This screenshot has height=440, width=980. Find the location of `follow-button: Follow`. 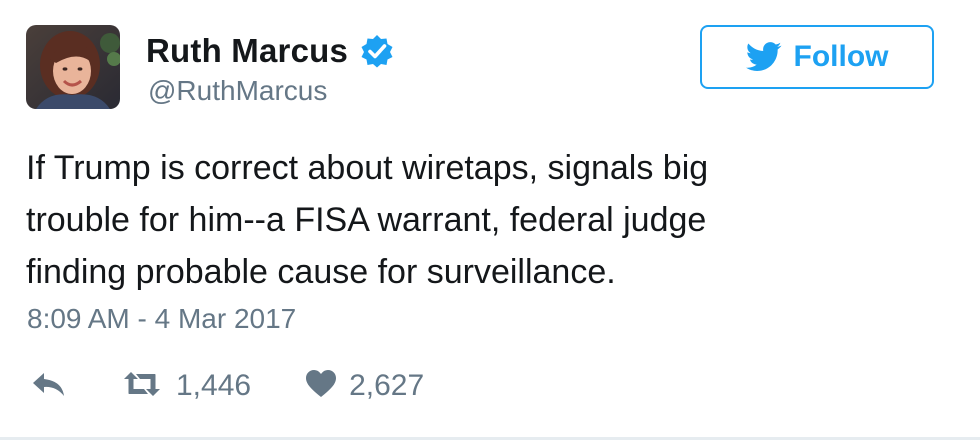

follow-button: Follow is located at coordinates (817, 57).